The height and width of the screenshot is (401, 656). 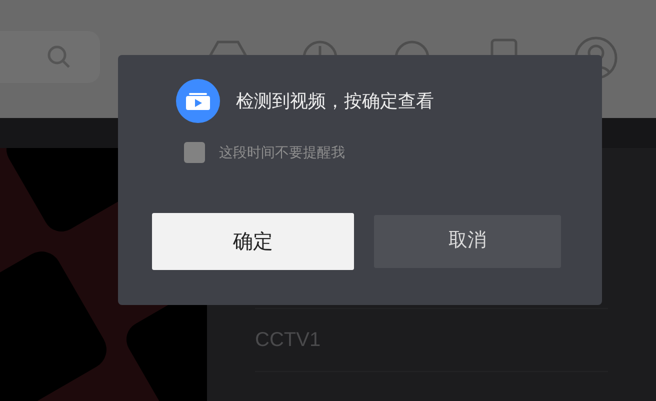 I want to click on search-icon, so click(x=59, y=57).